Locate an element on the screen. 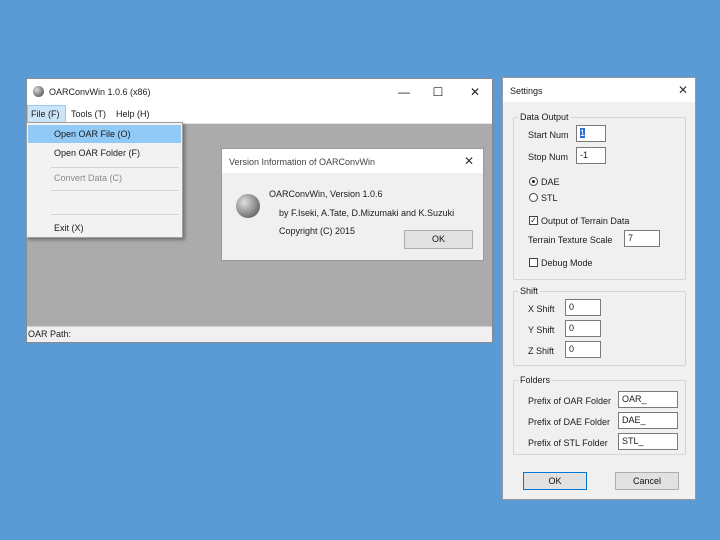 The image size is (720, 540). terrain-scale-label: Terrain Texture Scale is located at coordinates (570, 240).